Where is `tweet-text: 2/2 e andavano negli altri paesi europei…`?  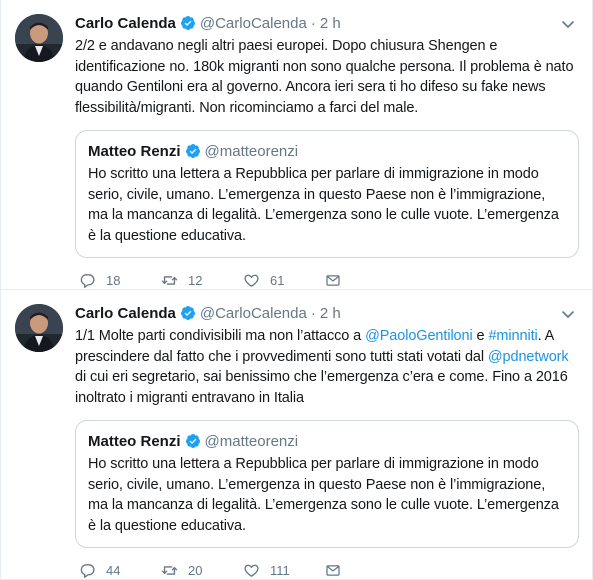
tweet-text: 2/2 e andavano negli altri paesi europei… is located at coordinates (326, 77).